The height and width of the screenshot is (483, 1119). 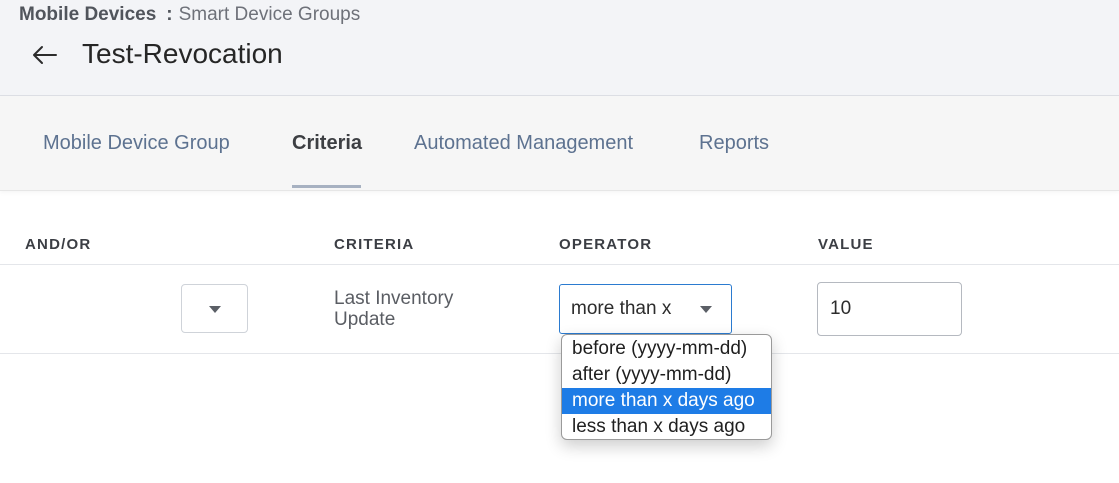 What do you see at coordinates (327, 143) in the screenshot?
I see `tab-criteria: Criteria` at bounding box center [327, 143].